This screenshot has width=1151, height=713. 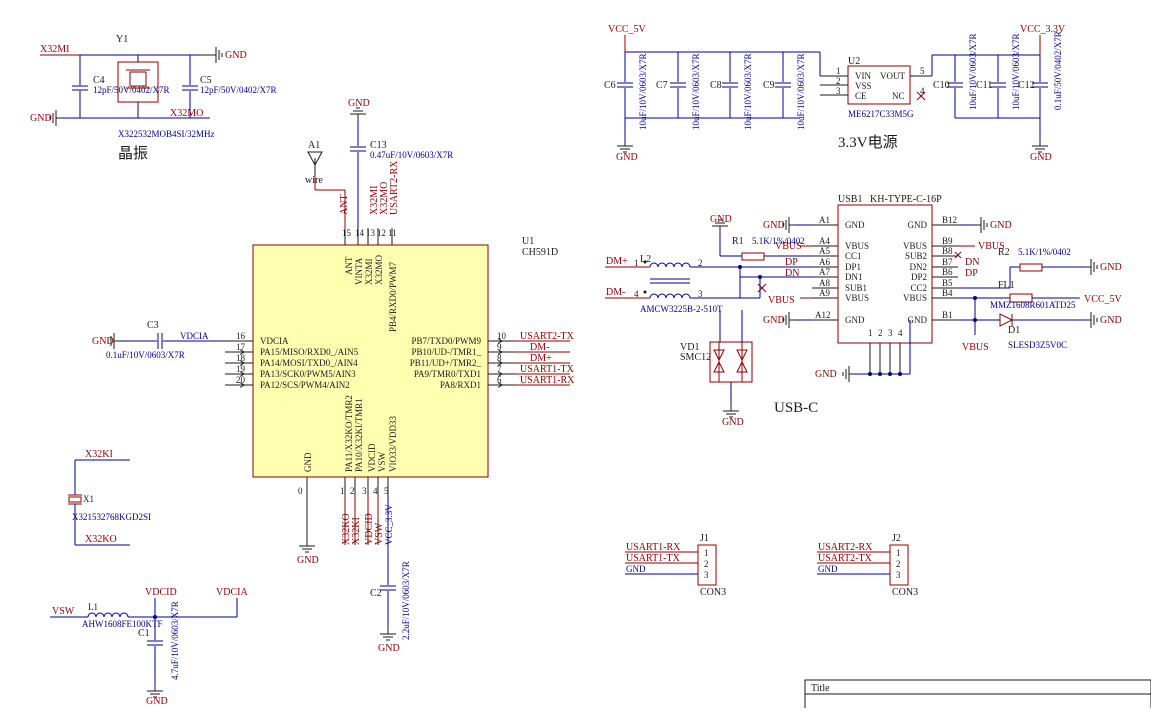 I want to click on c6-value: 10uF/10V/0603/X7R, so click(x=643, y=91).